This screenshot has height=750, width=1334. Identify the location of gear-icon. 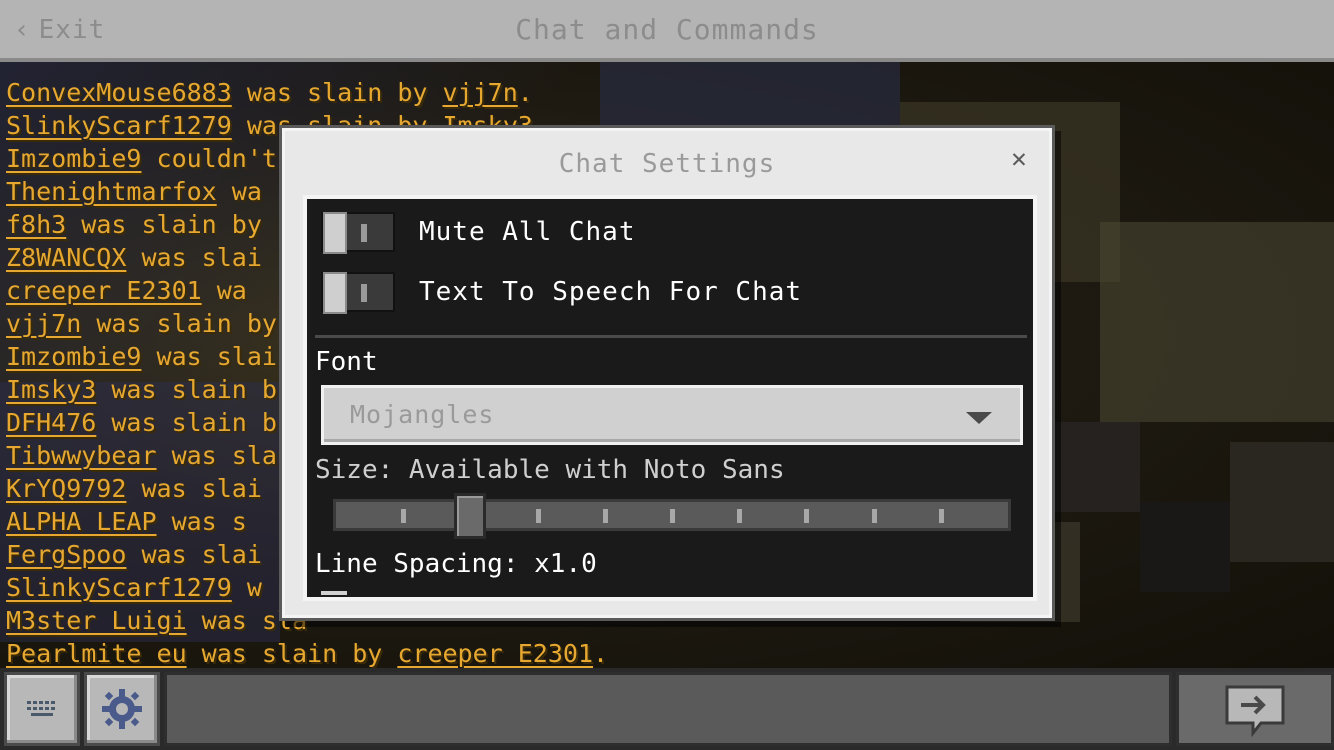
(122, 709).